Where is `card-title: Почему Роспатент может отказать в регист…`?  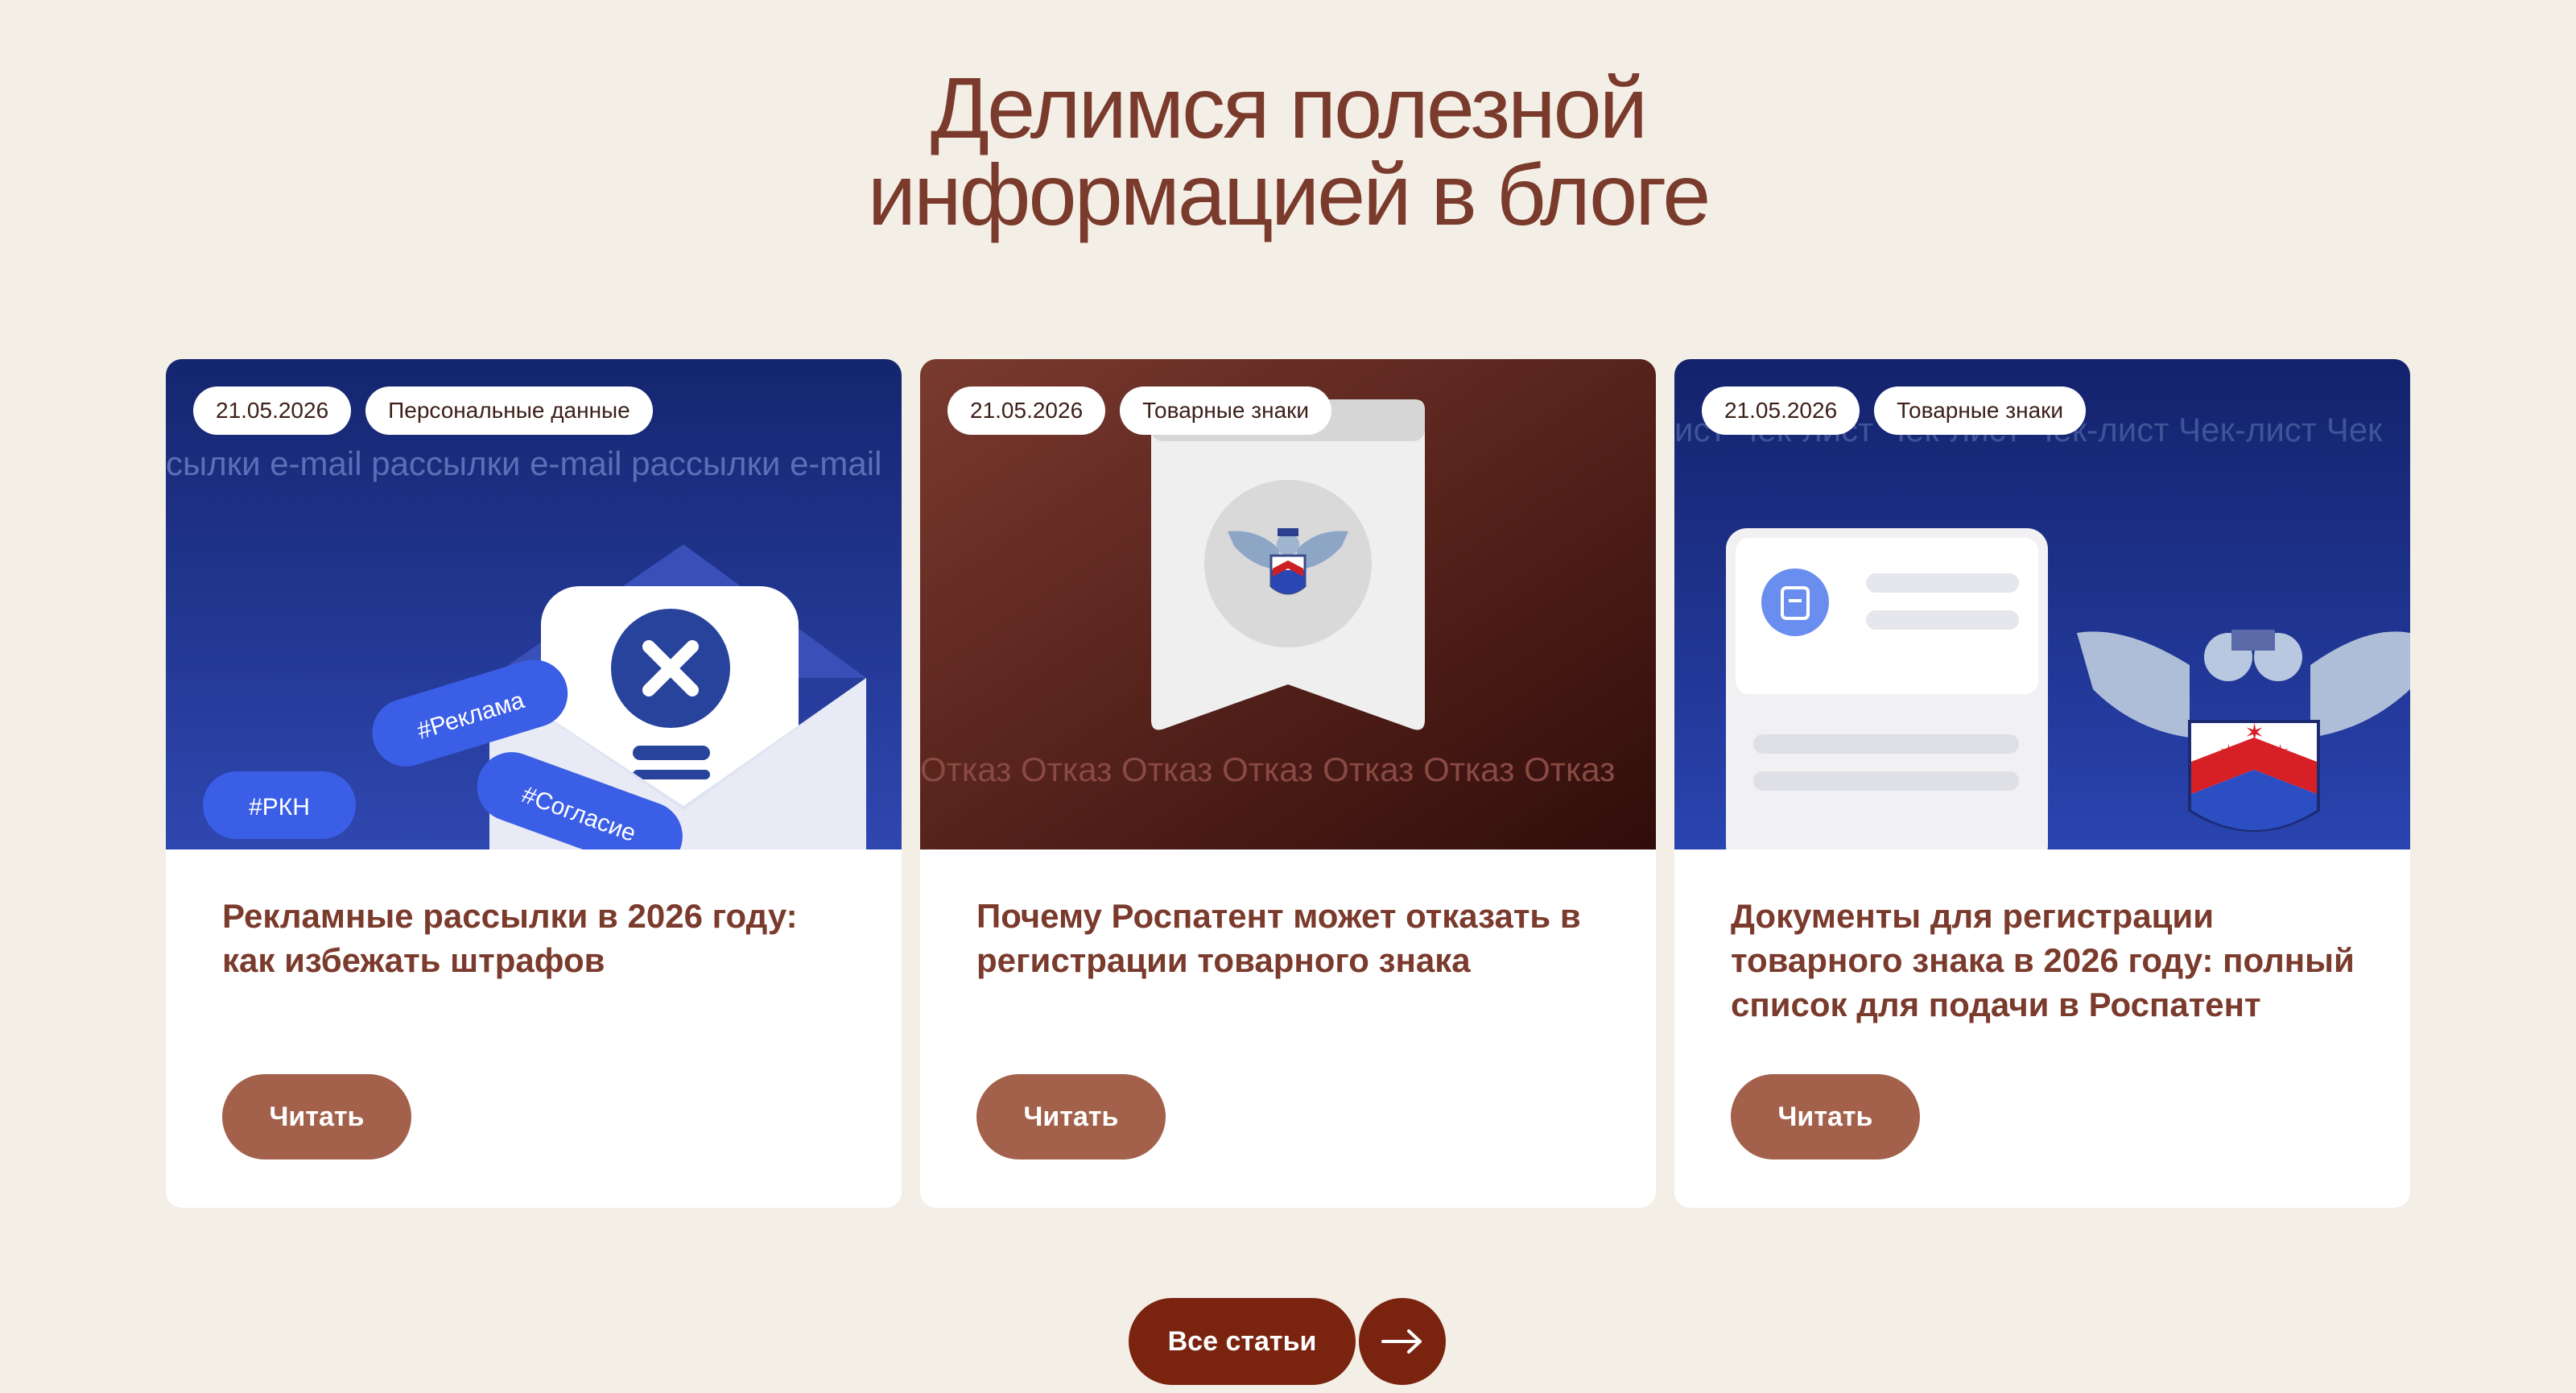 card-title: Почему Роспатент может отказать в регист… is located at coordinates (1294, 938).